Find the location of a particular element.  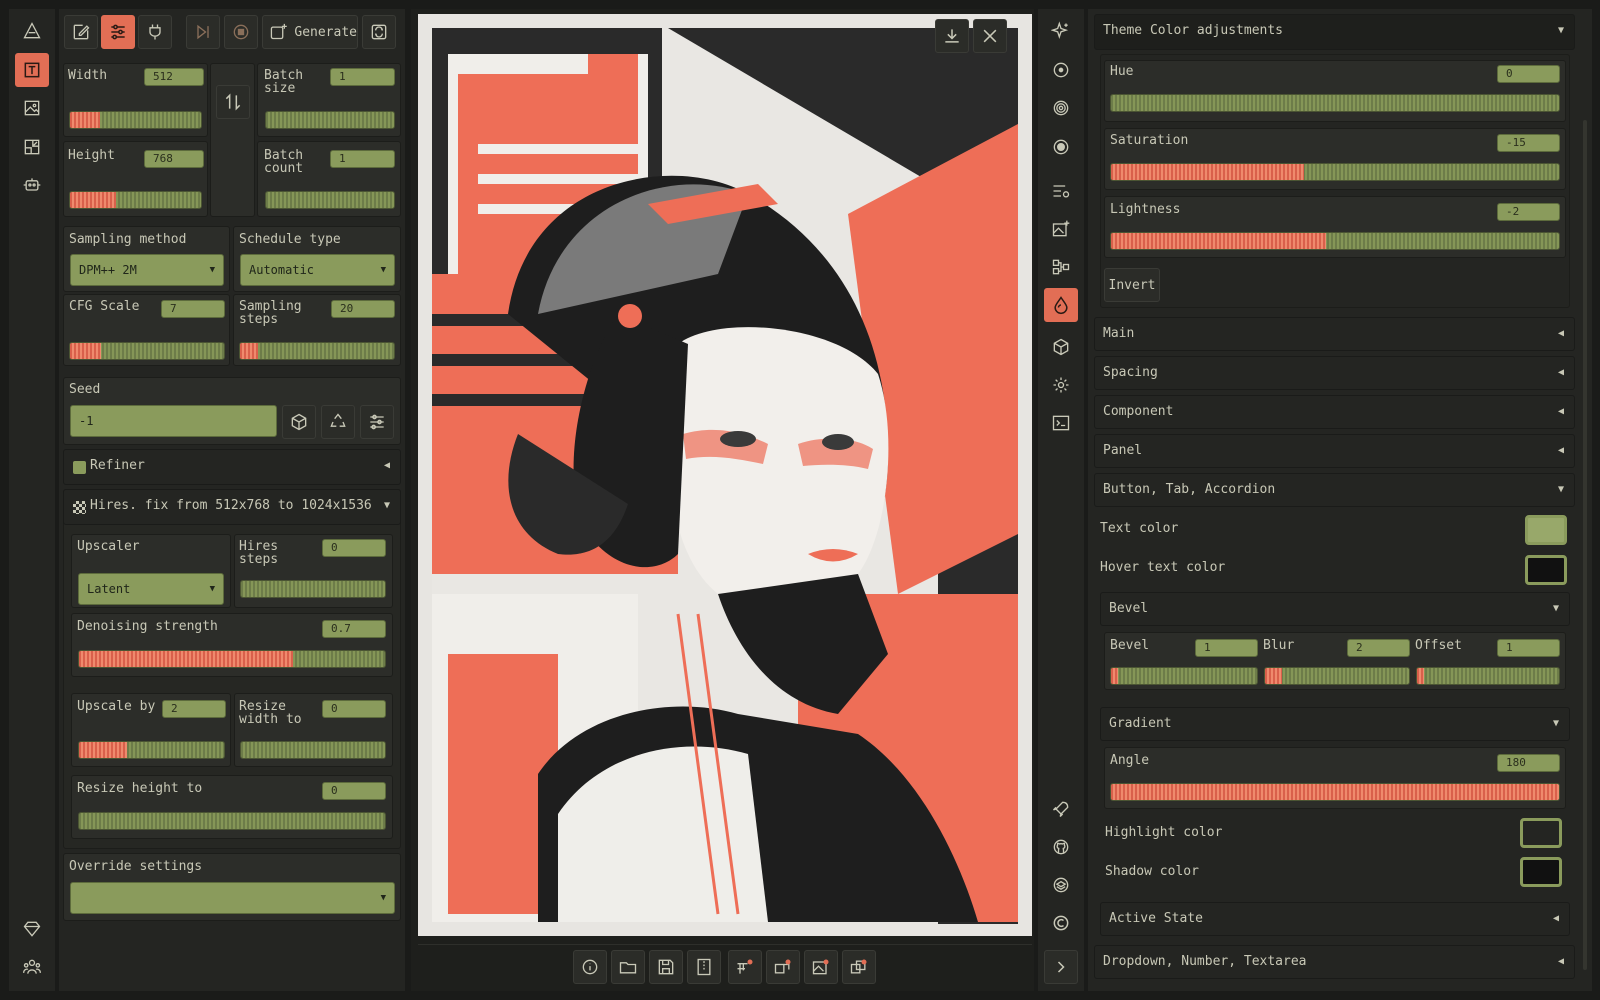

override-dropdown: ▼ is located at coordinates (232, 898).